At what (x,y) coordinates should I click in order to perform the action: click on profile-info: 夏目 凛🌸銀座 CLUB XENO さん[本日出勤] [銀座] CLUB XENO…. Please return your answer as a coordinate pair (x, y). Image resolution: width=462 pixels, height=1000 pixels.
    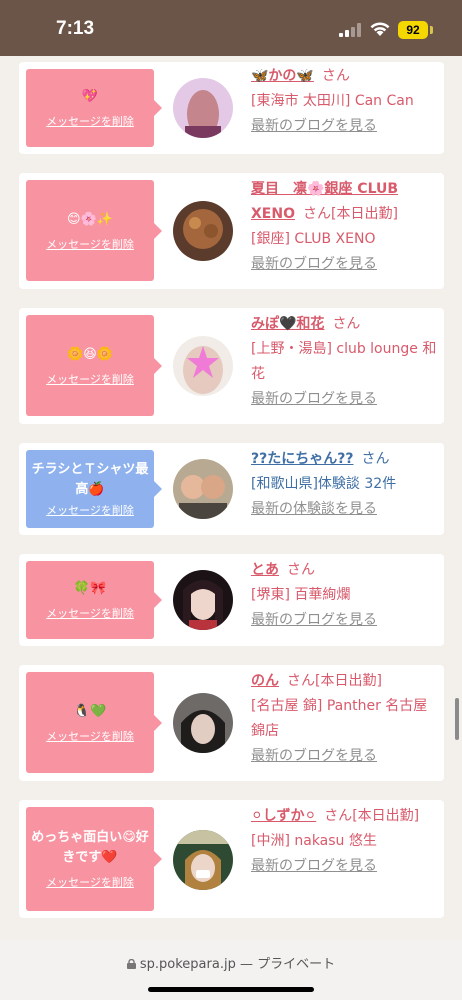
    Looking at the image, I should click on (345, 227).